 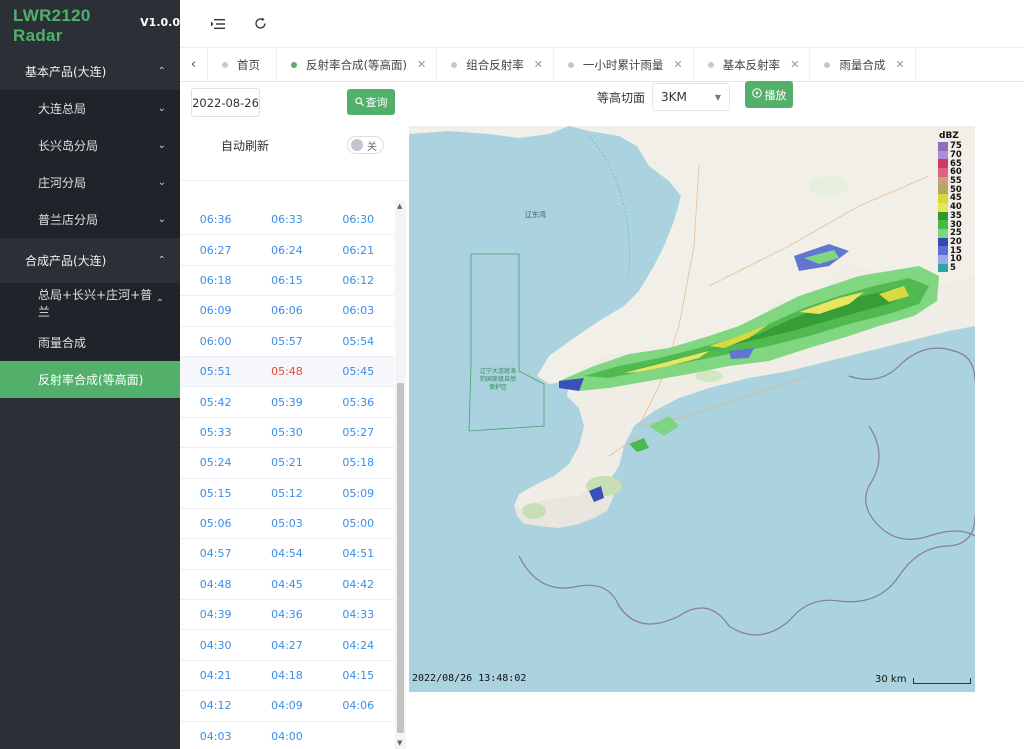 What do you see at coordinates (215, 371) in the screenshot?
I see `time-option: 05:51` at bounding box center [215, 371].